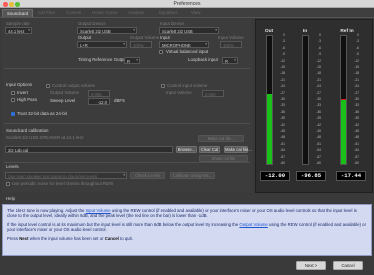  Describe the element at coordinates (320, 35) in the screenshot. I see `meter-tick-label: 0` at that location.